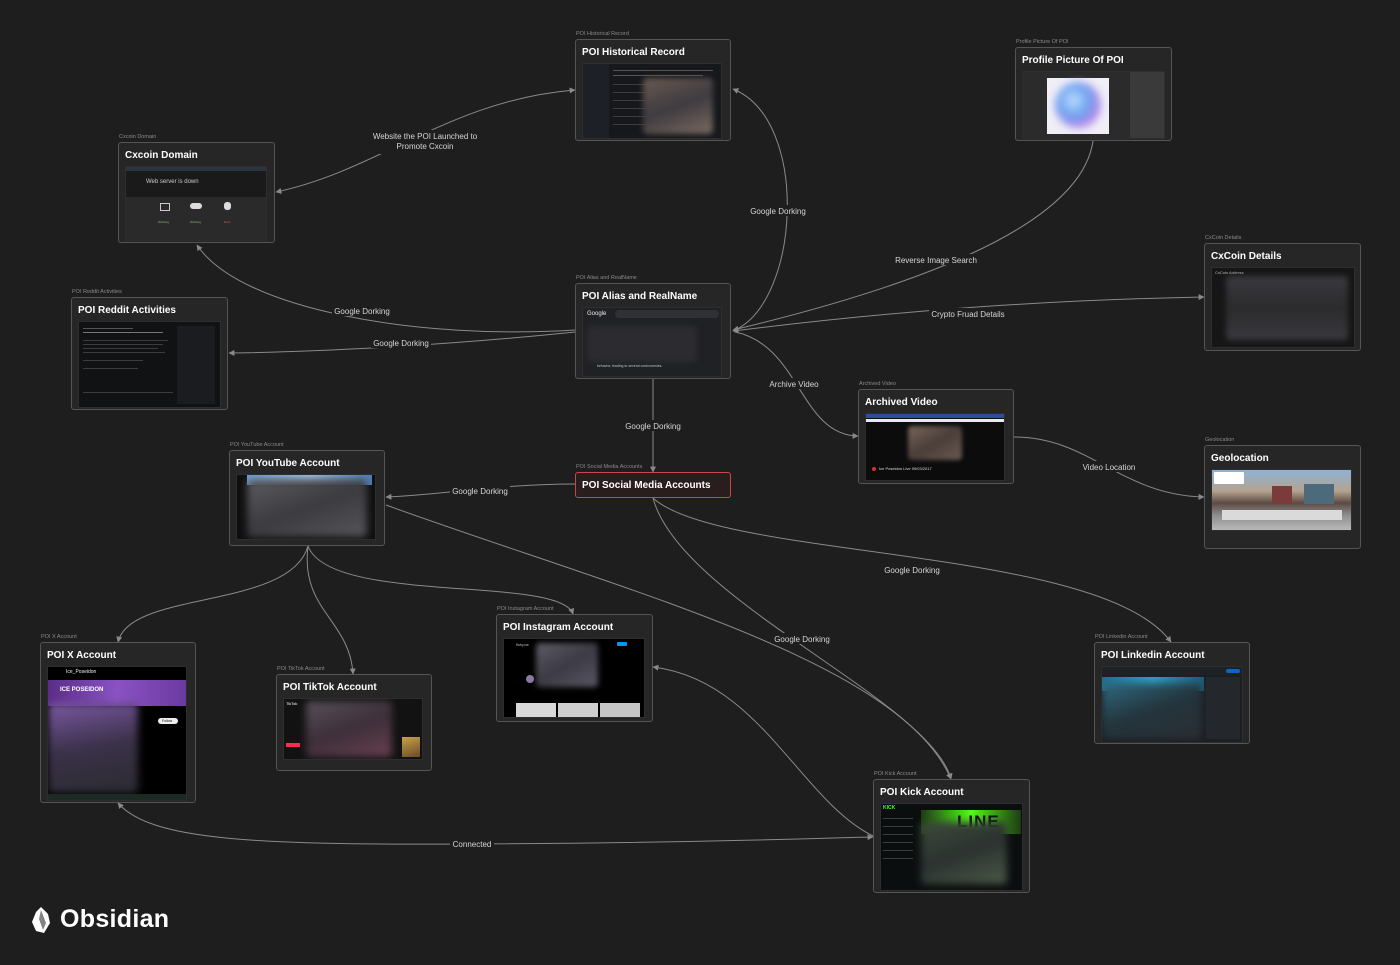 The height and width of the screenshot is (965, 1400). I want to click on screenshot-error-text: Web server is down, so click(172, 182).